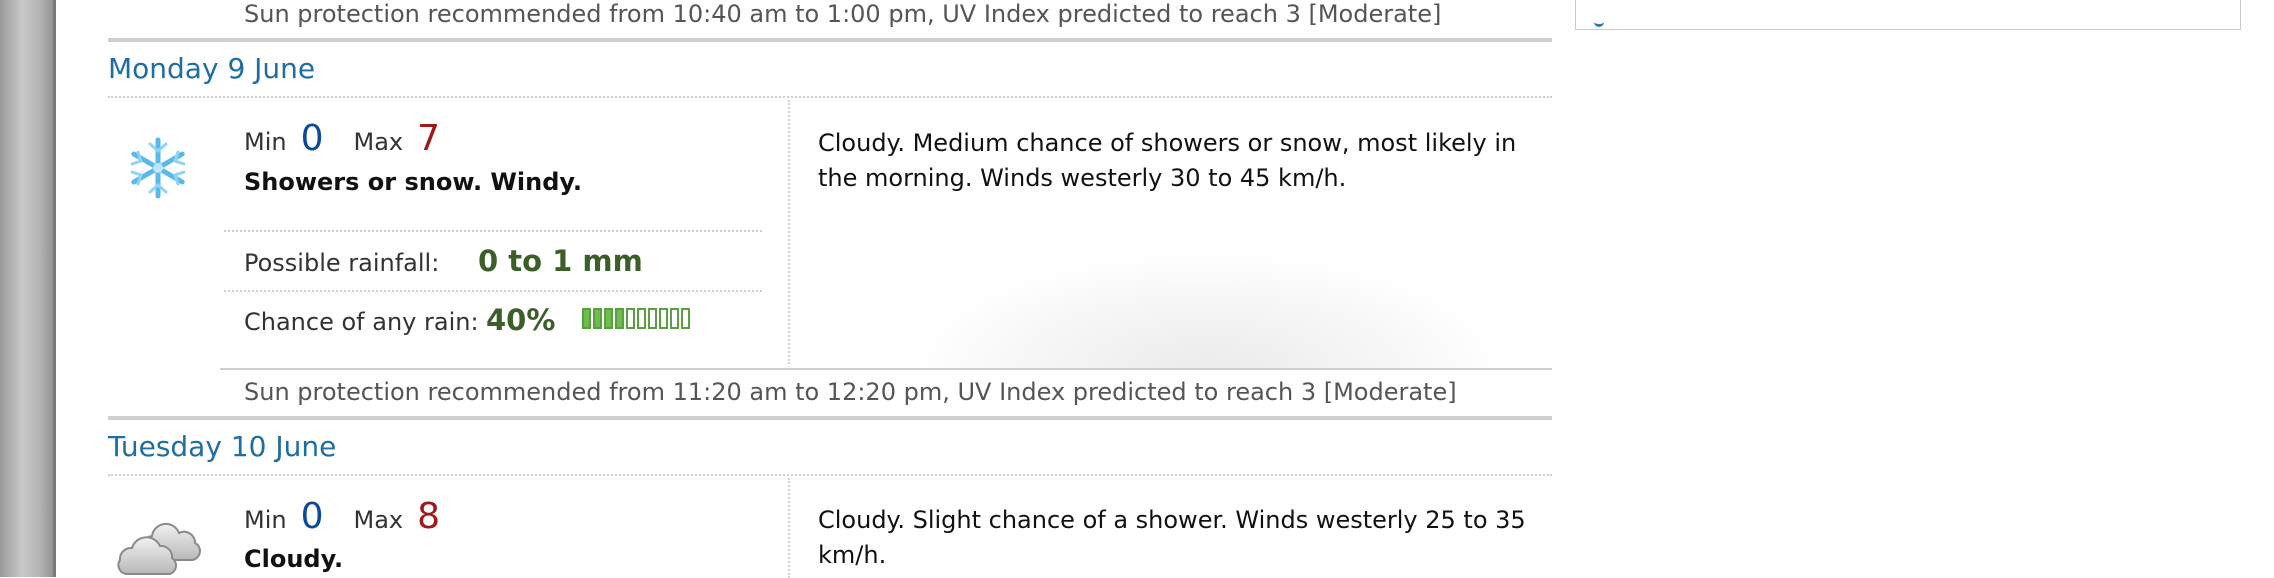  Describe the element at coordinates (560, 261) in the screenshot. I see `possible-rainfall-value: 0 to 1 mm` at that location.